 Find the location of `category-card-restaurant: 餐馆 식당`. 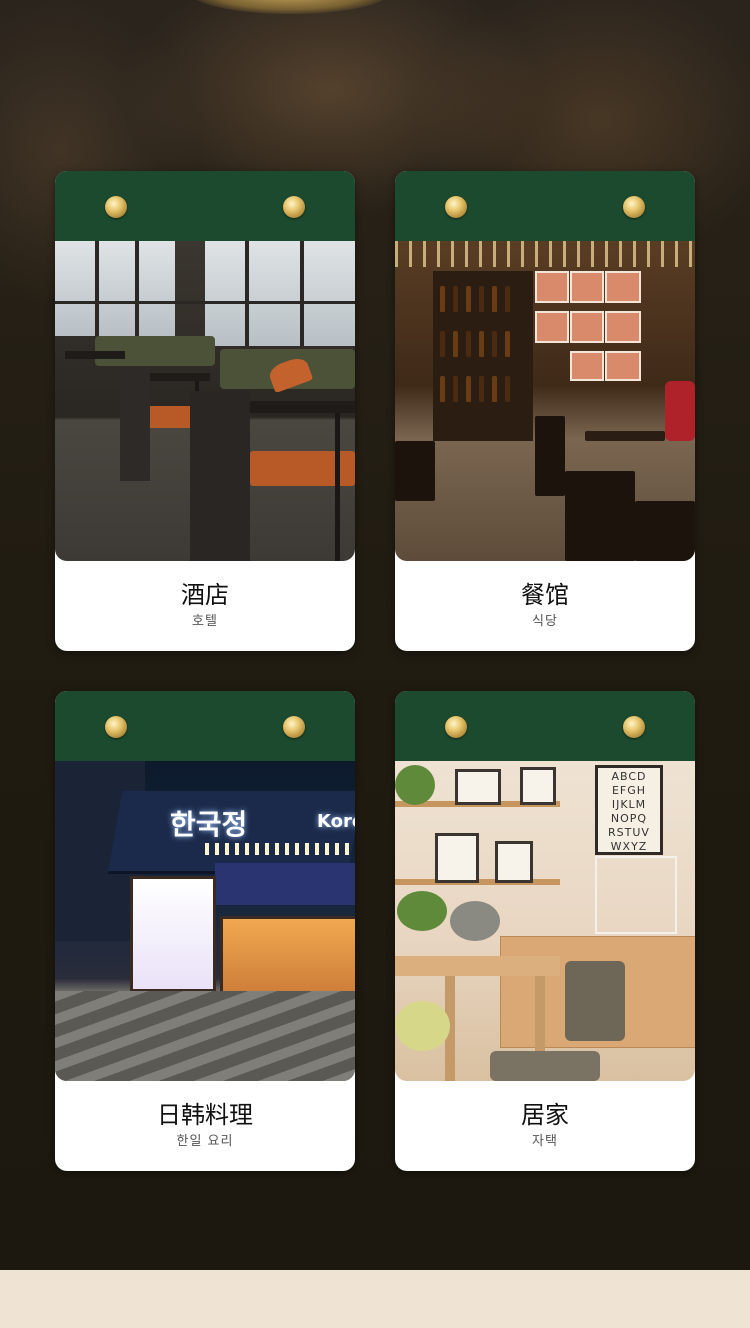

category-card-restaurant: 餐馆 식당 is located at coordinates (545, 411).